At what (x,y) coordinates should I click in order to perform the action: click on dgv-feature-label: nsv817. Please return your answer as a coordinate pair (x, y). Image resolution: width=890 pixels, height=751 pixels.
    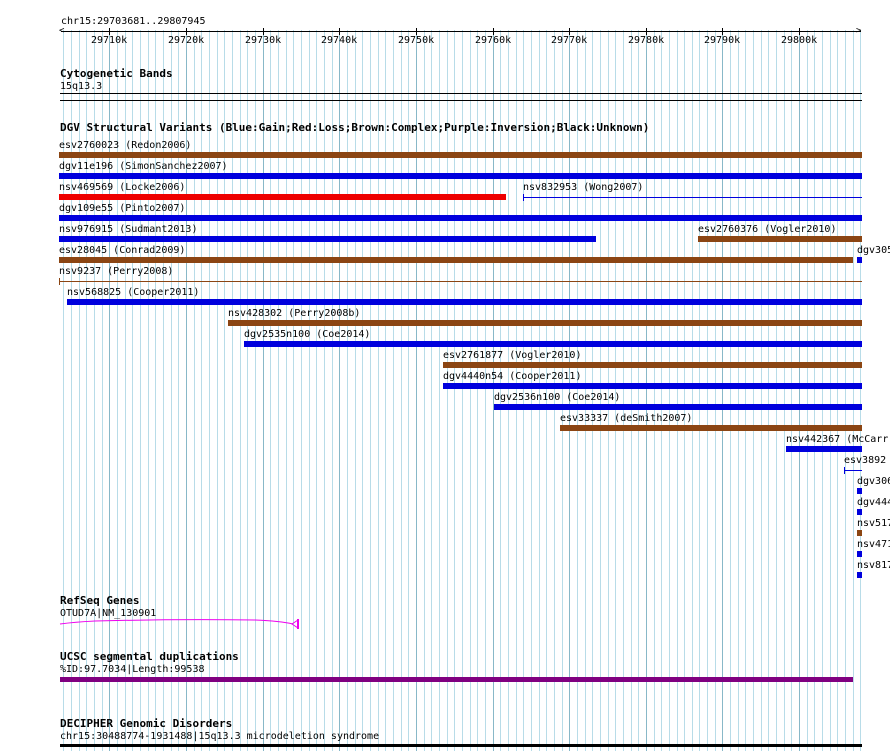
    Looking at the image, I should click on (873, 565).